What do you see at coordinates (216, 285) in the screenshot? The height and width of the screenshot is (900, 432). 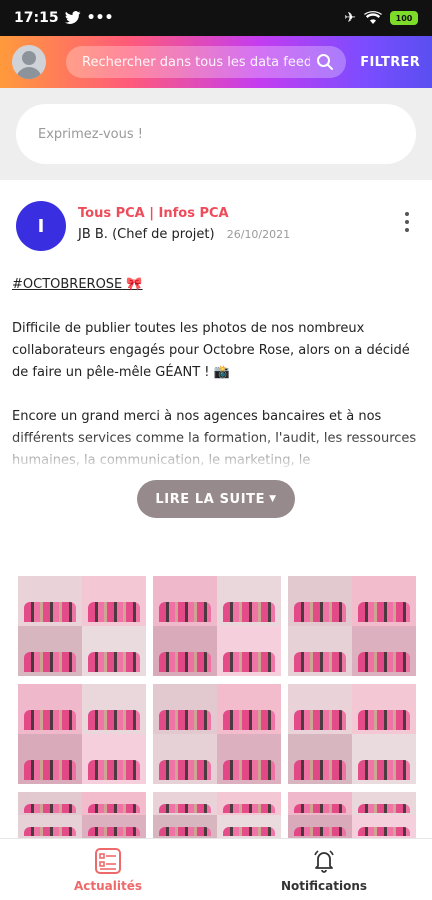 I see `post-hashtag: #OCTOBREROSE 🎀` at bounding box center [216, 285].